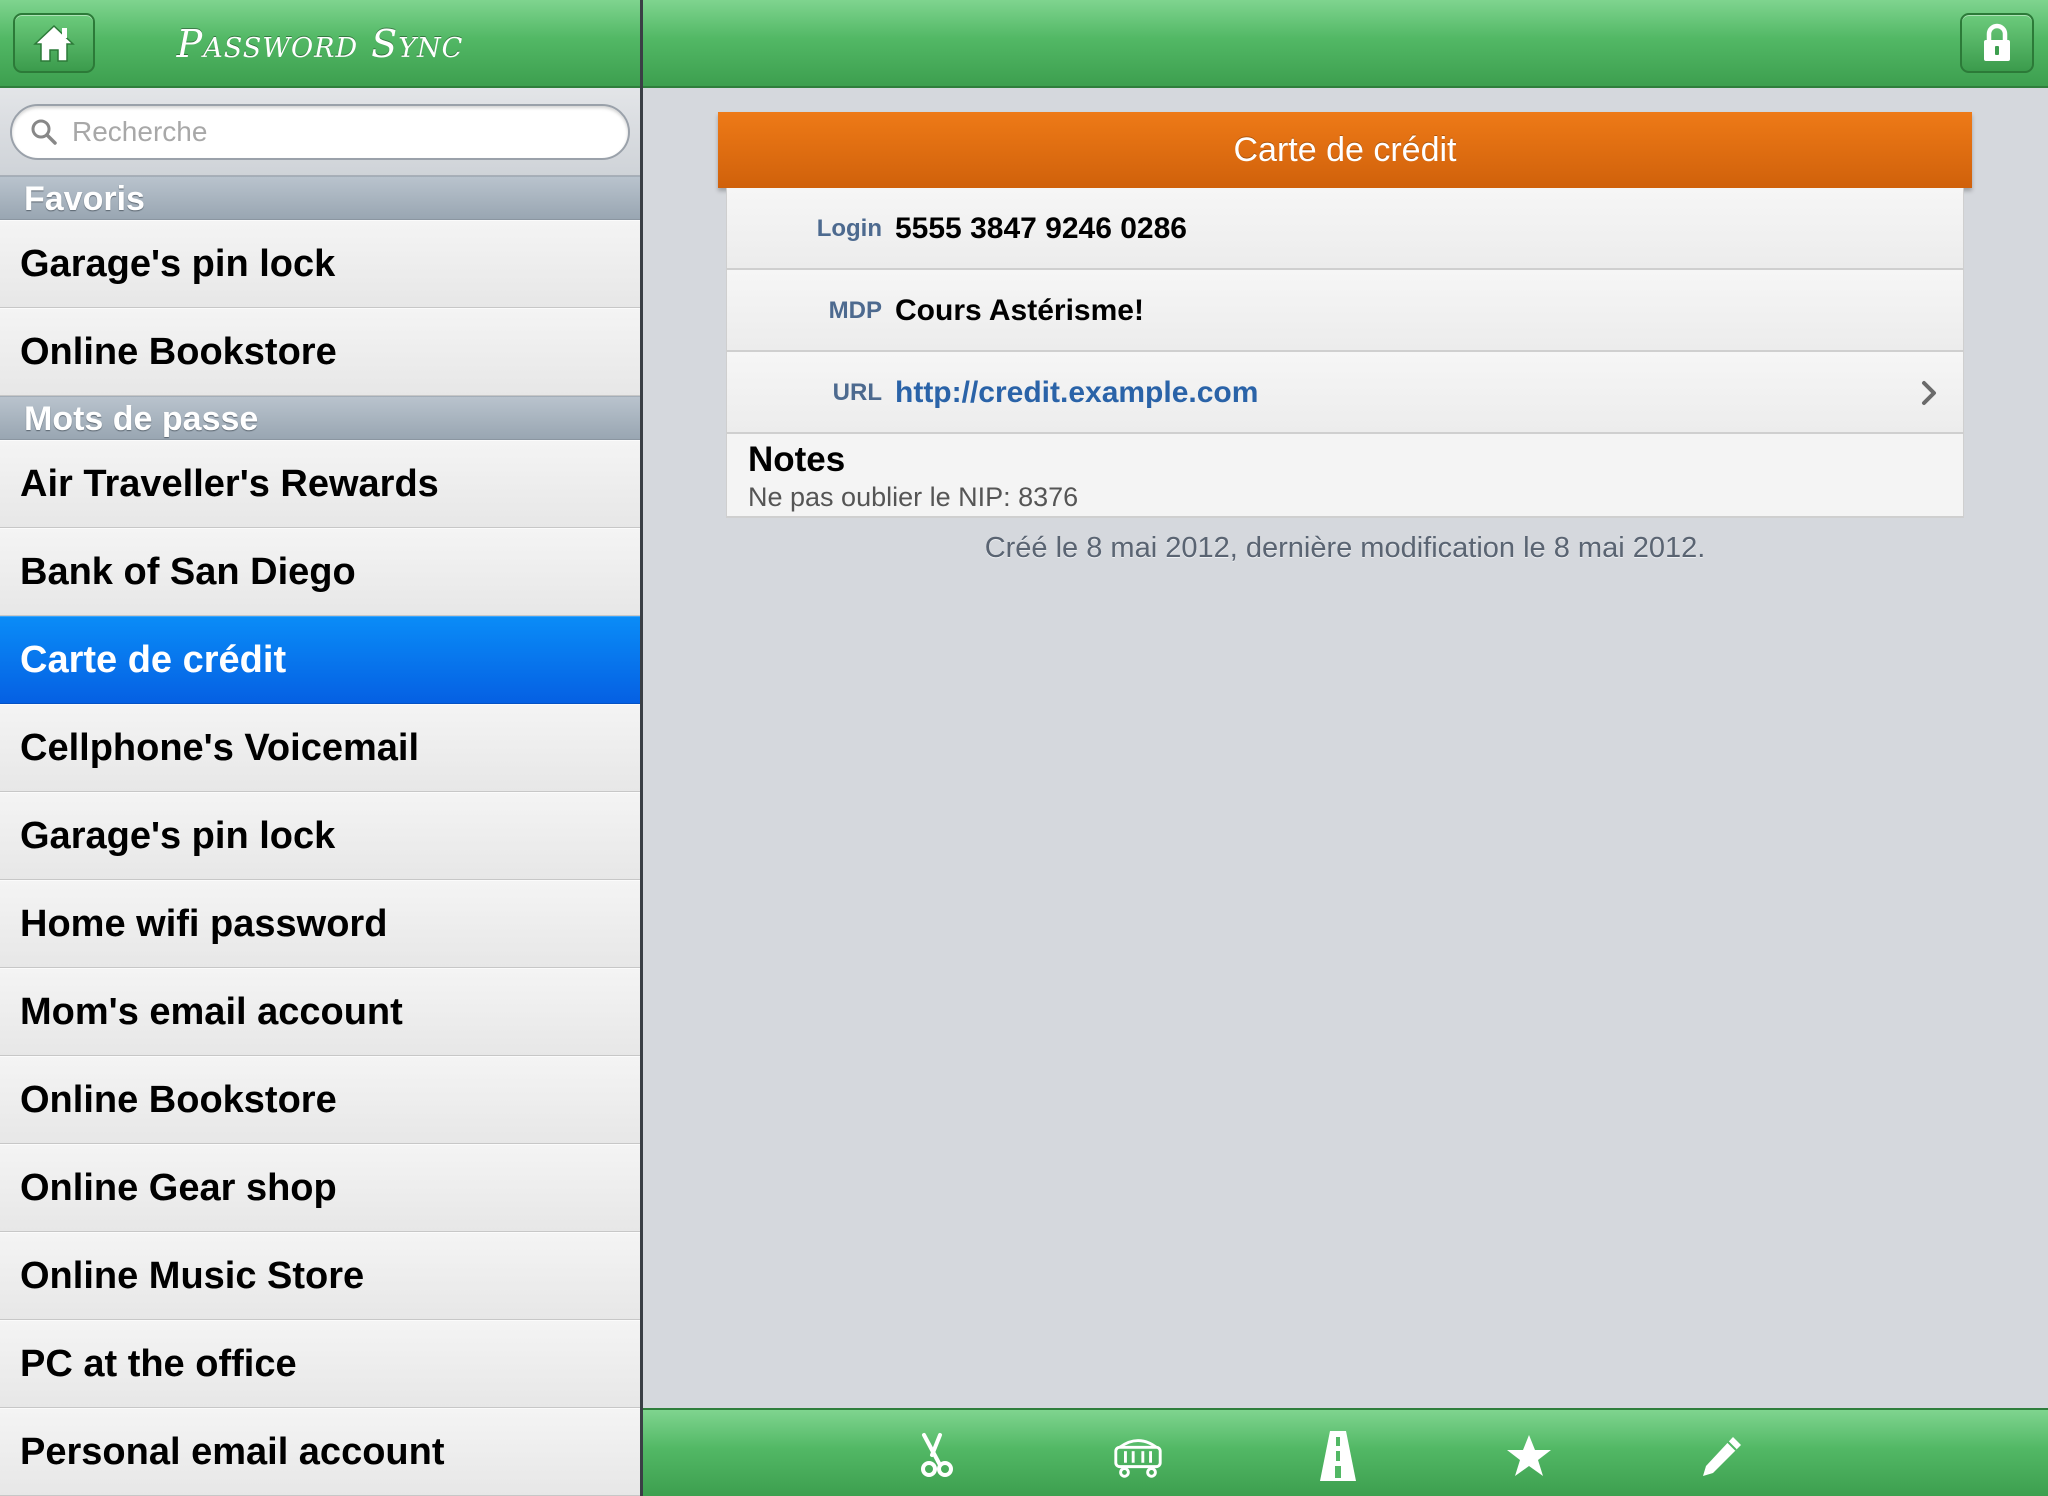  What do you see at coordinates (797, 459) in the screenshot?
I see `notes-title: Notes` at bounding box center [797, 459].